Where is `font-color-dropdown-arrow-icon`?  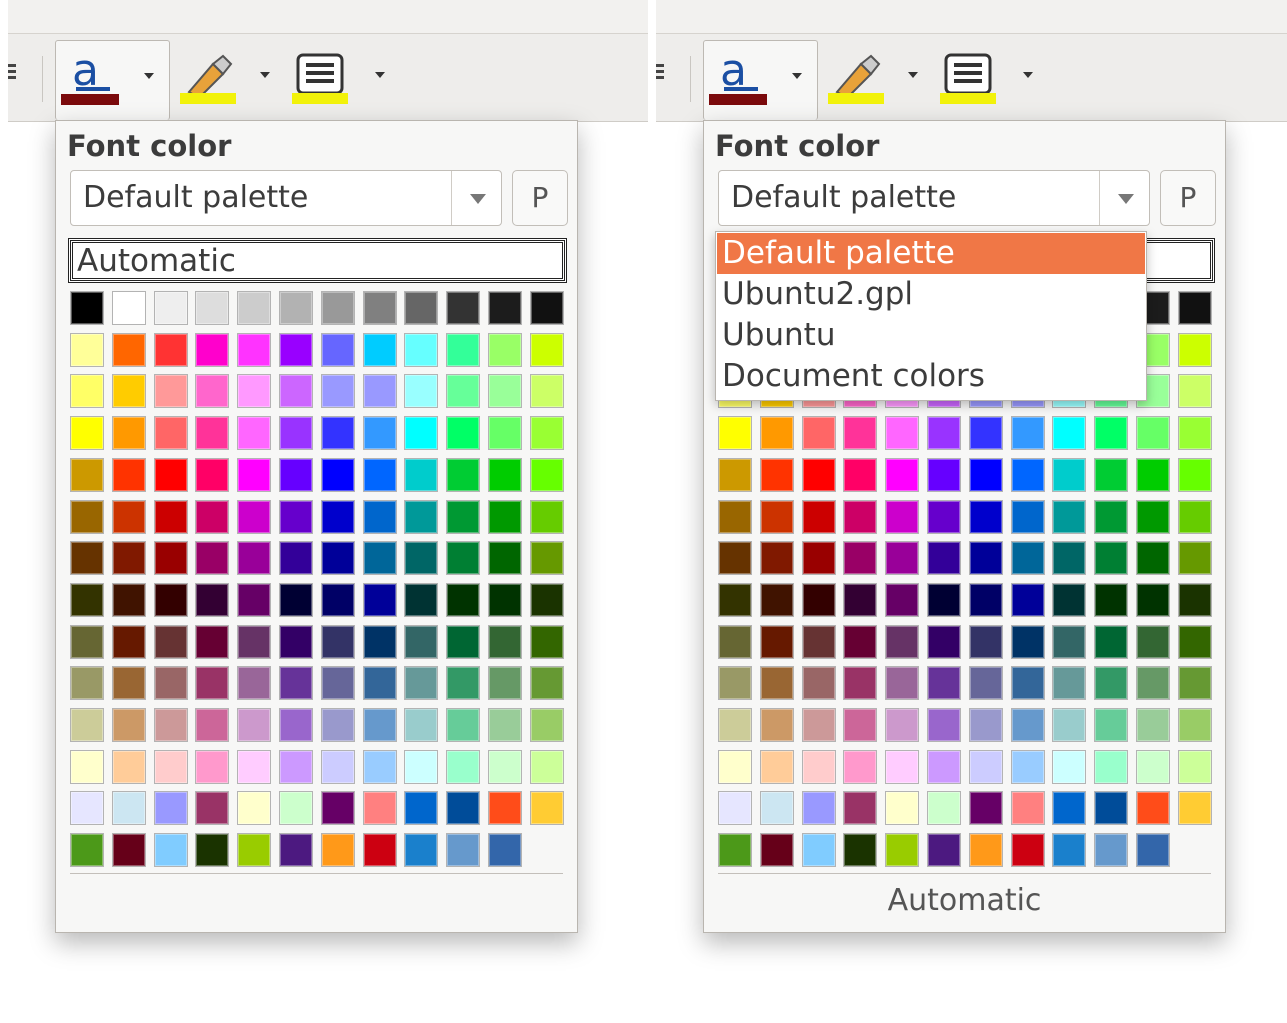
font-color-dropdown-arrow-icon is located at coordinates (149, 76).